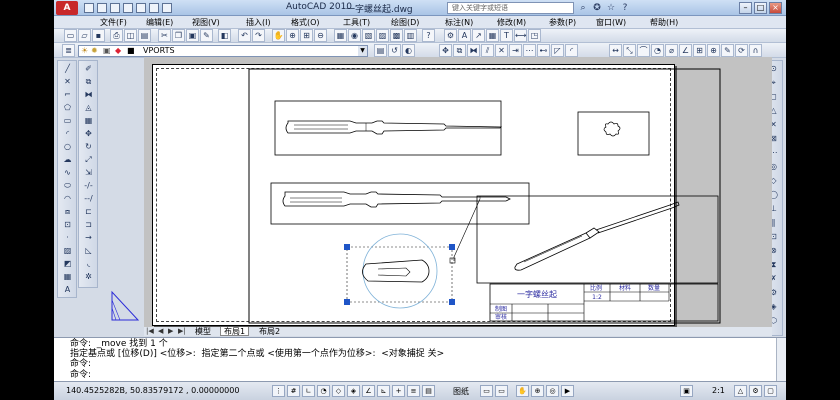 The width and height of the screenshot is (840, 400). Describe the element at coordinates (88, 173) in the screenshot. I see `stretch-icon: ⇲` at that location.